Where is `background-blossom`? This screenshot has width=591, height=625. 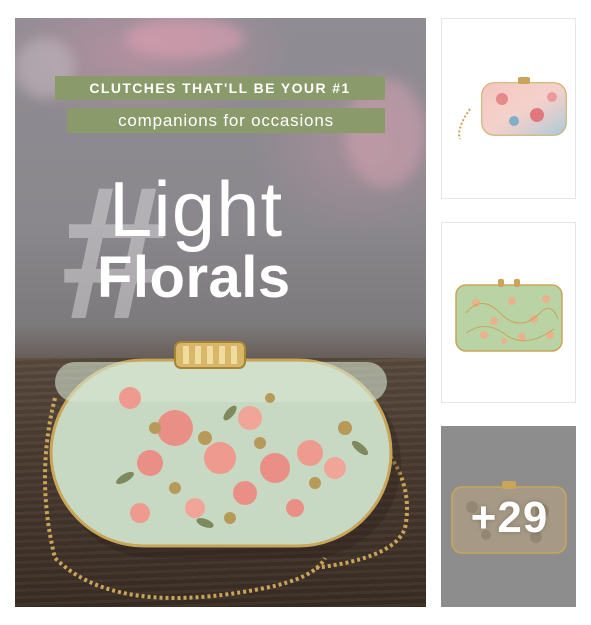 background-blossom is located at coordinates (185, 38).